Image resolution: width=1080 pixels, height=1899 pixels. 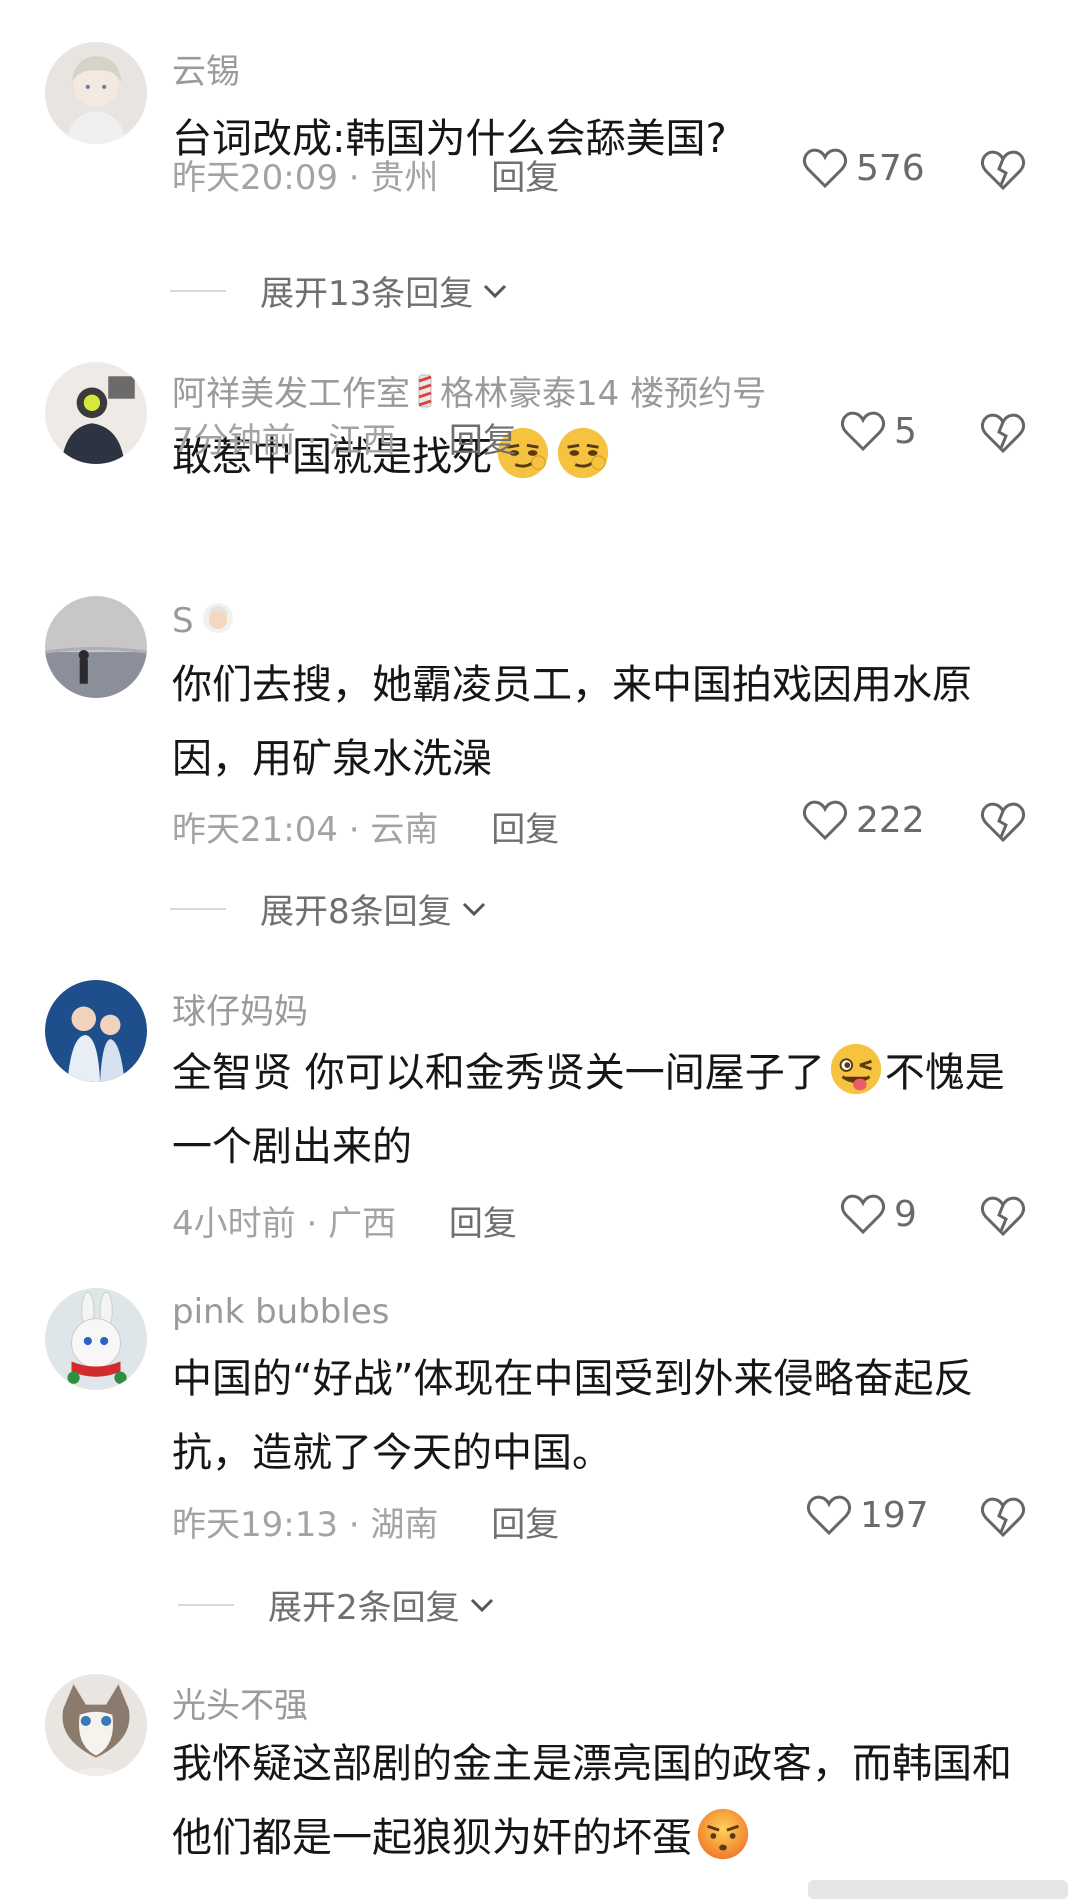 I want to click on expand-label: 展开8条回复, so click(x=356, y=912).